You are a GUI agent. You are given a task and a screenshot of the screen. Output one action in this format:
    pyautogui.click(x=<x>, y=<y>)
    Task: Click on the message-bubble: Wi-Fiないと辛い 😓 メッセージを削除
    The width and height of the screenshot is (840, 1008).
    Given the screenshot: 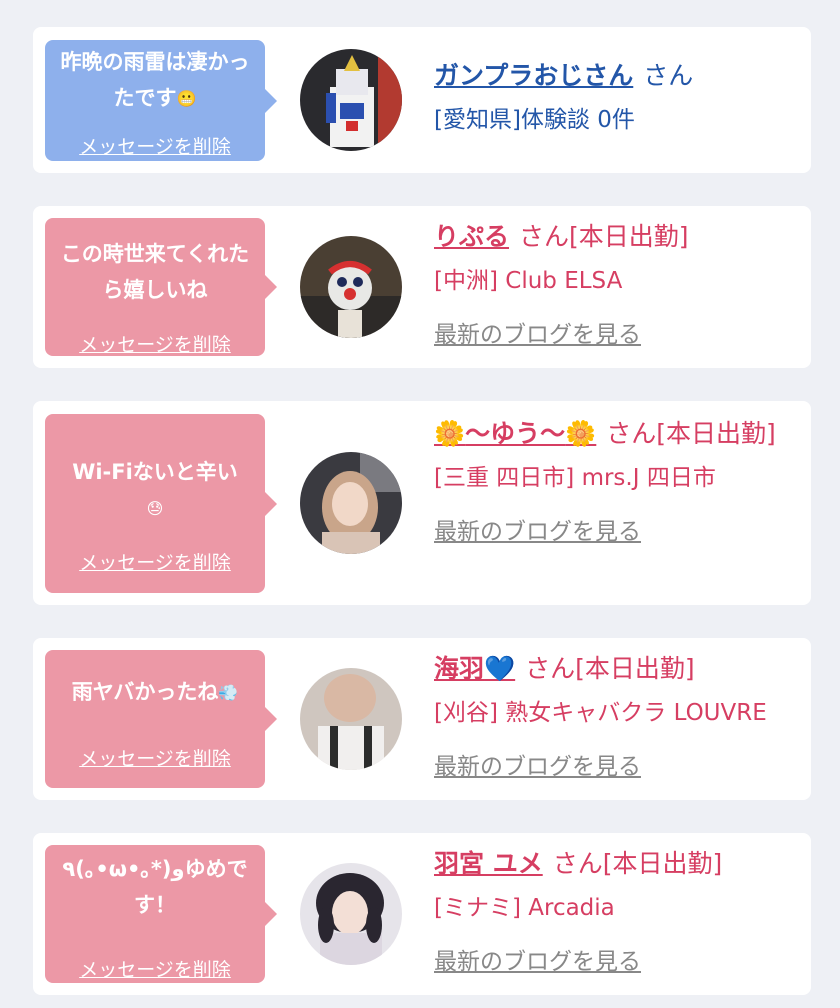 What is the action you would take?
    pyautogui.click(x=161, y=503)
    